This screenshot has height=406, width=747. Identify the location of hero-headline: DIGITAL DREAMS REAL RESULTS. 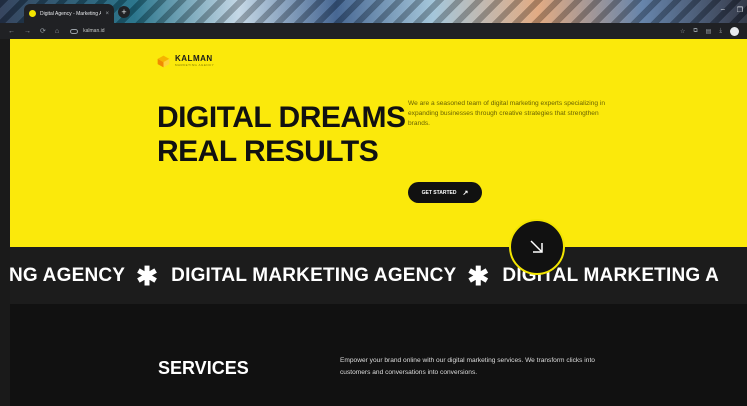
(281, 135).